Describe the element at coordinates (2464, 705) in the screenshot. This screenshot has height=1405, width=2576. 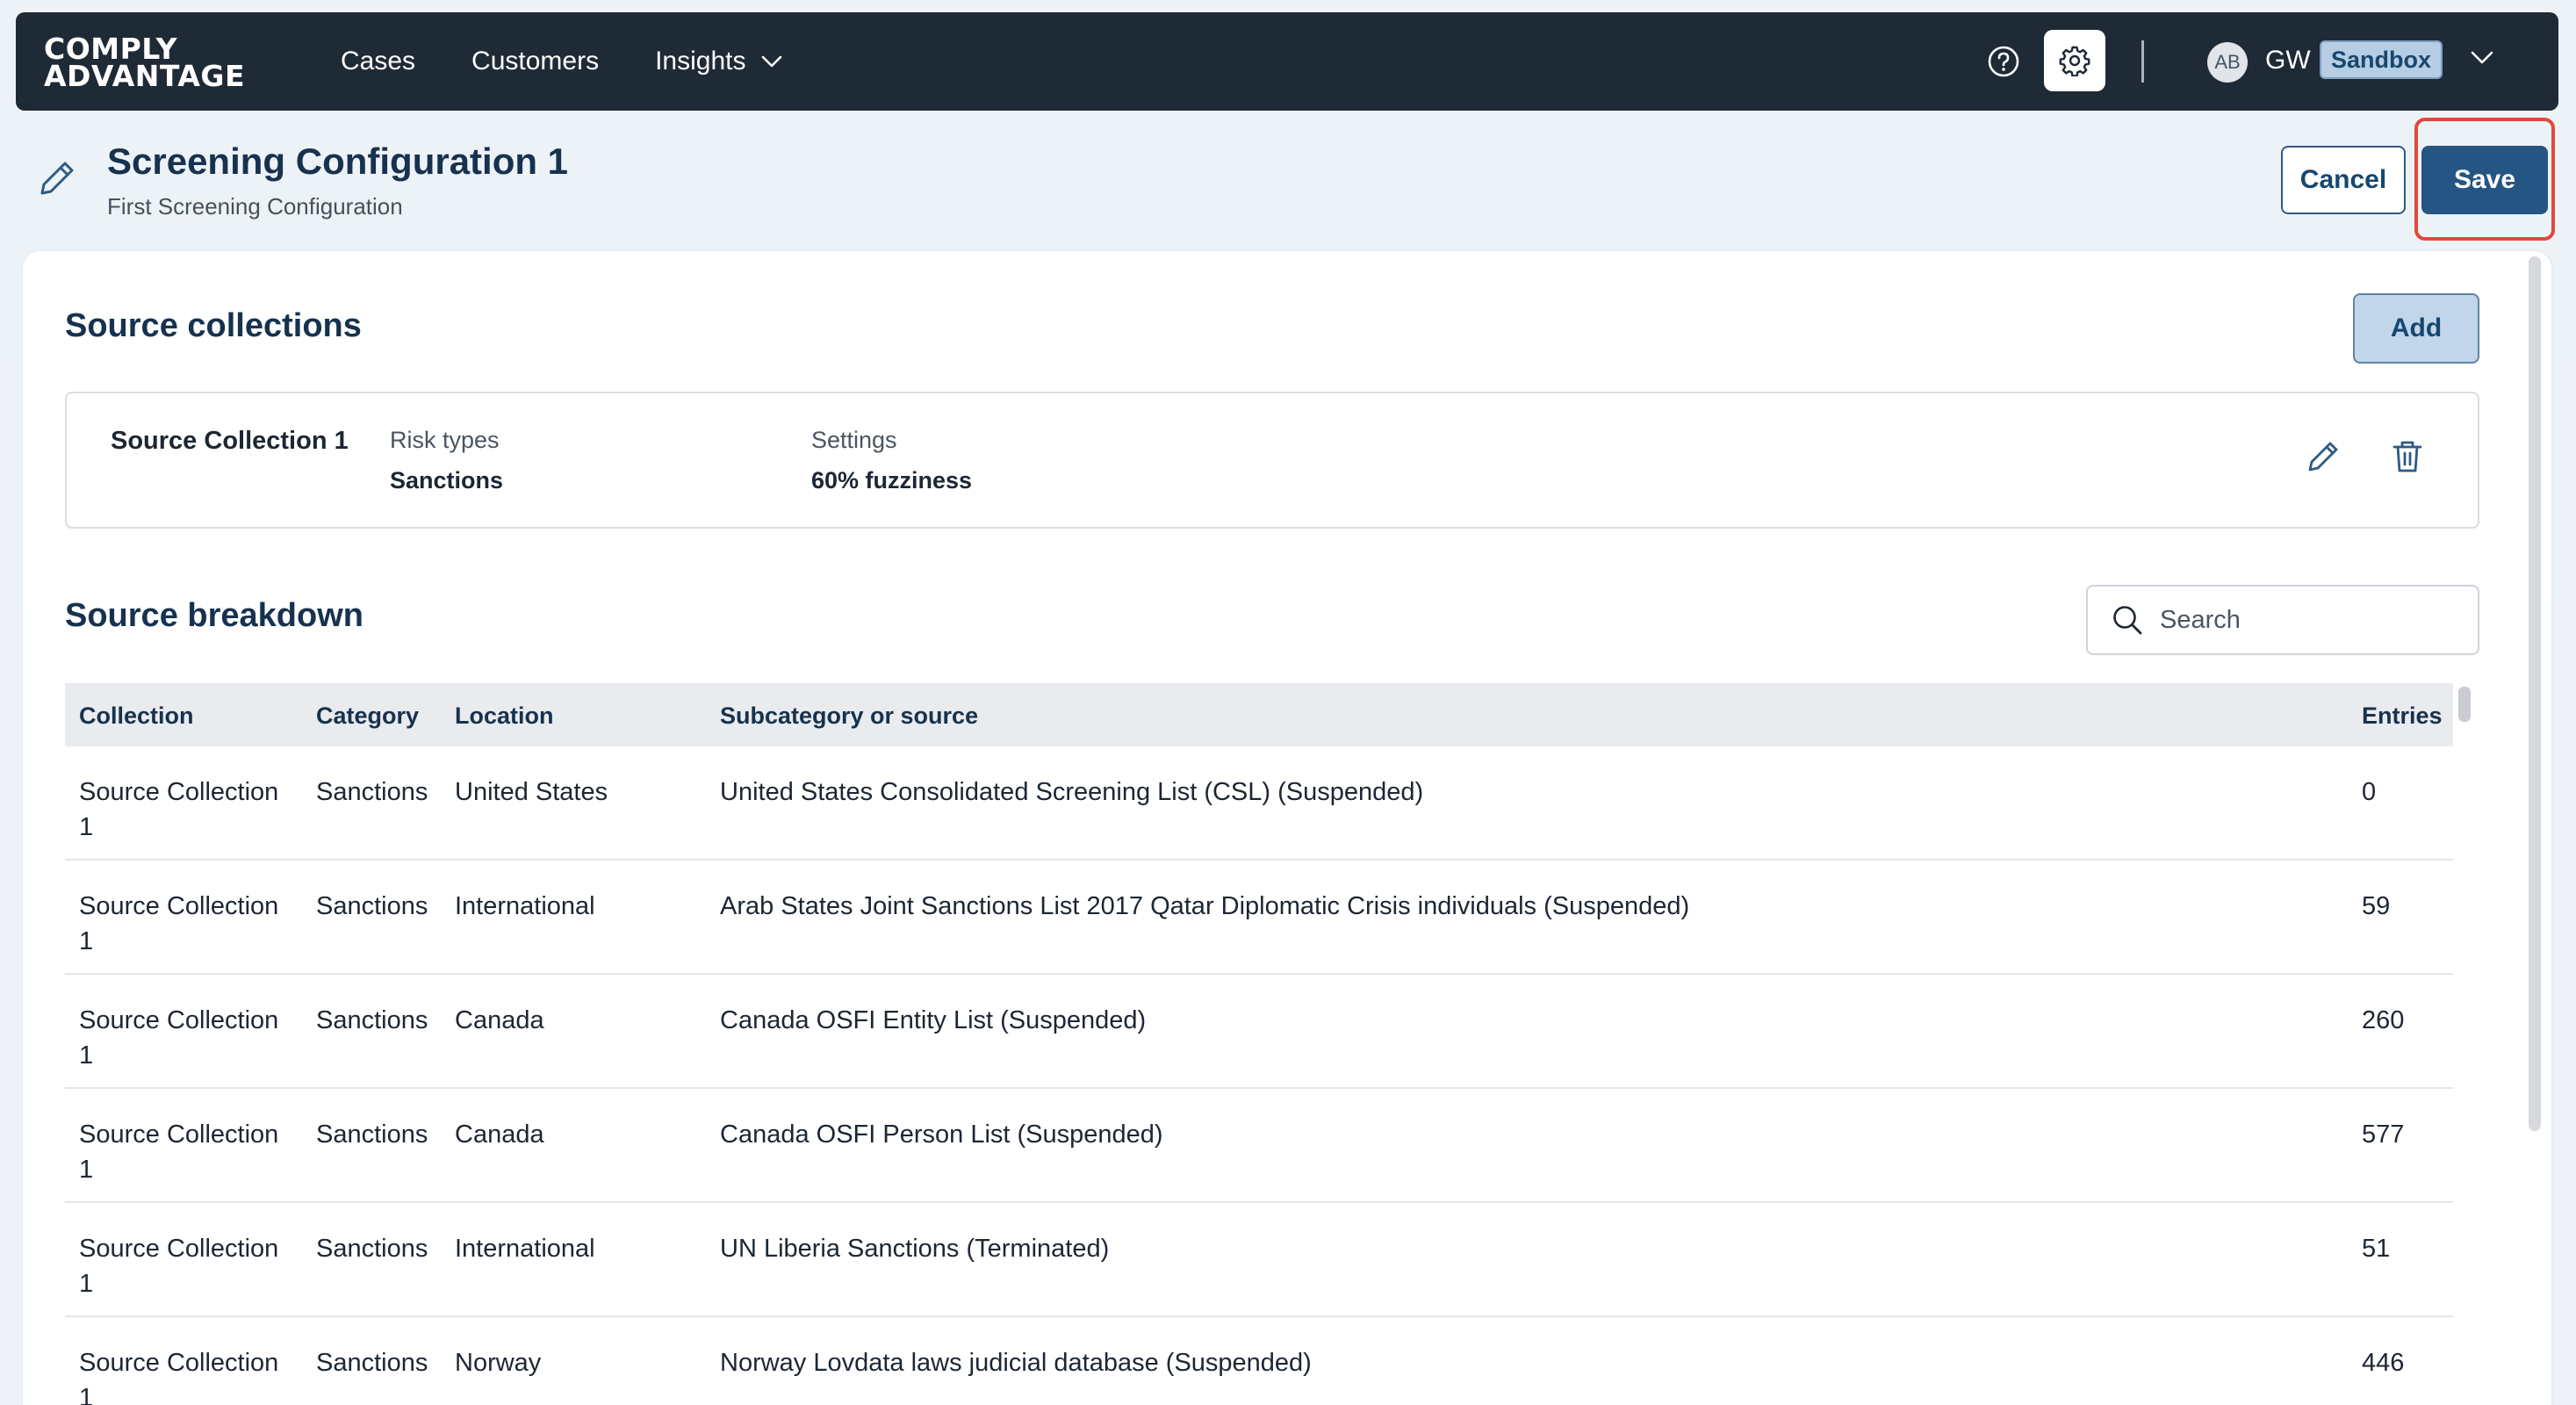
I see `table-scrollbar` at that location.